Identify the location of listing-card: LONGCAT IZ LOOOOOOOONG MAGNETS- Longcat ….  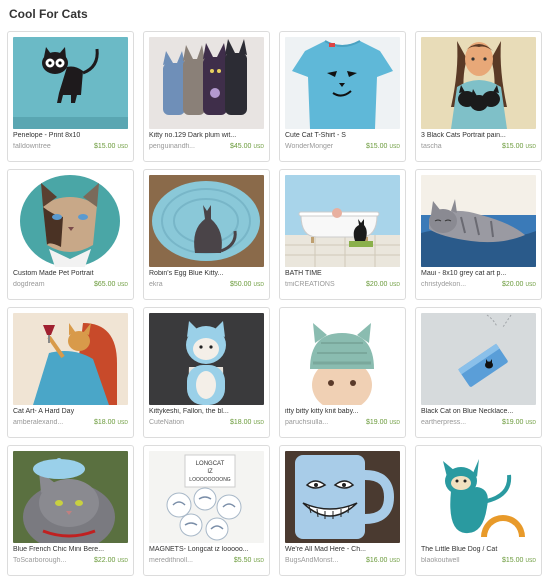
(206, 510).